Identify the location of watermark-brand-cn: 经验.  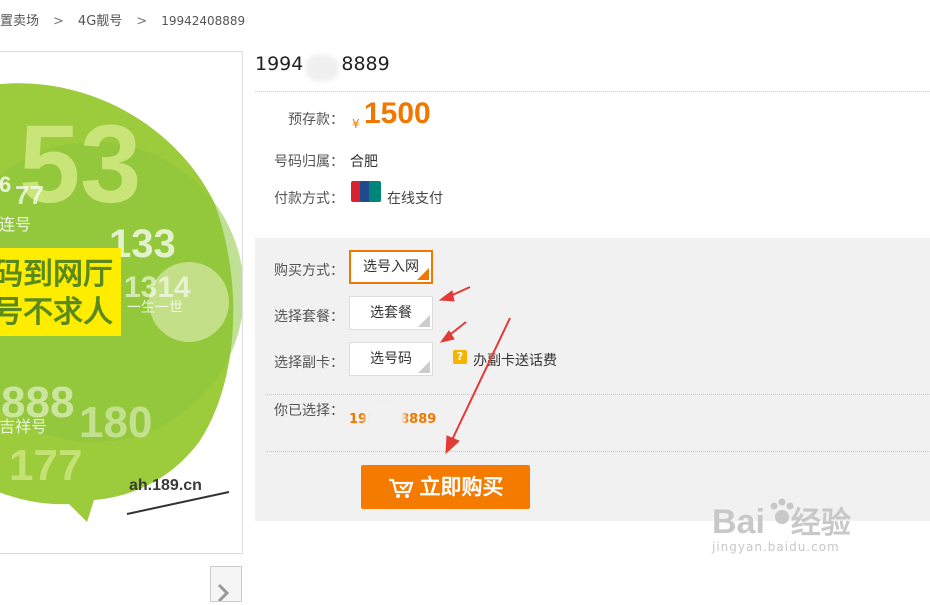
(820, 523).